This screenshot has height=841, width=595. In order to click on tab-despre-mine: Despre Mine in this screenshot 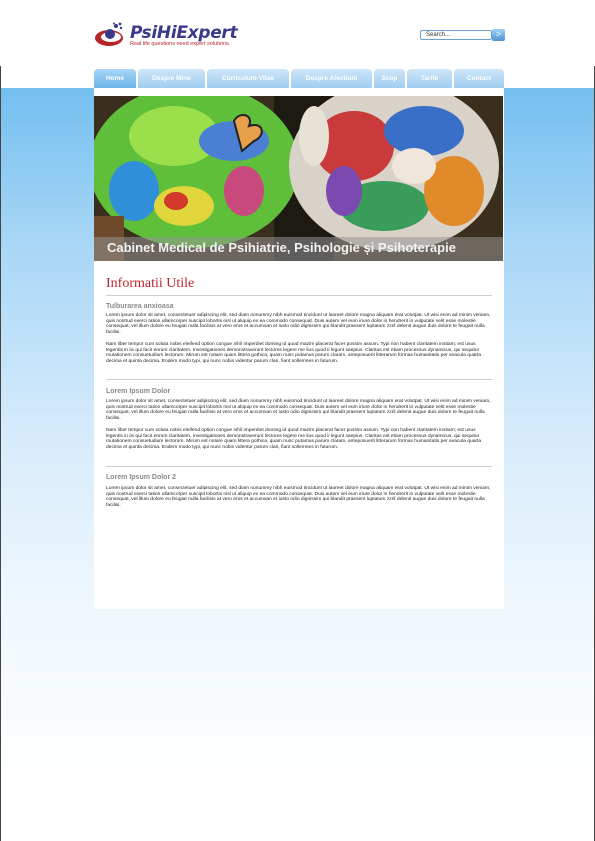, I will do `click(171, 78)`.